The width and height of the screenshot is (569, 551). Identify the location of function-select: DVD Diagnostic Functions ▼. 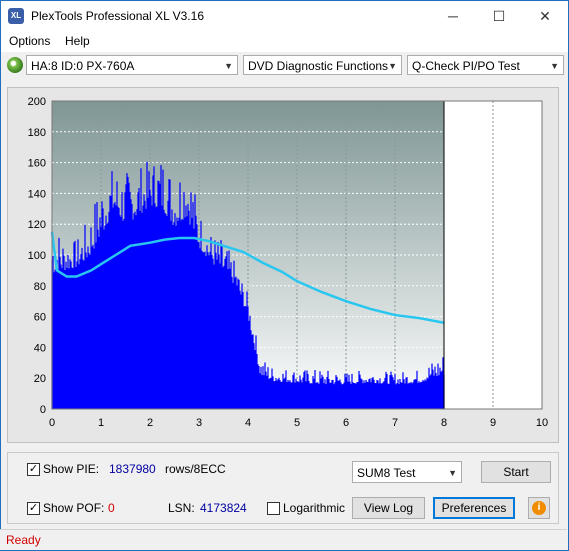
(322, 65).